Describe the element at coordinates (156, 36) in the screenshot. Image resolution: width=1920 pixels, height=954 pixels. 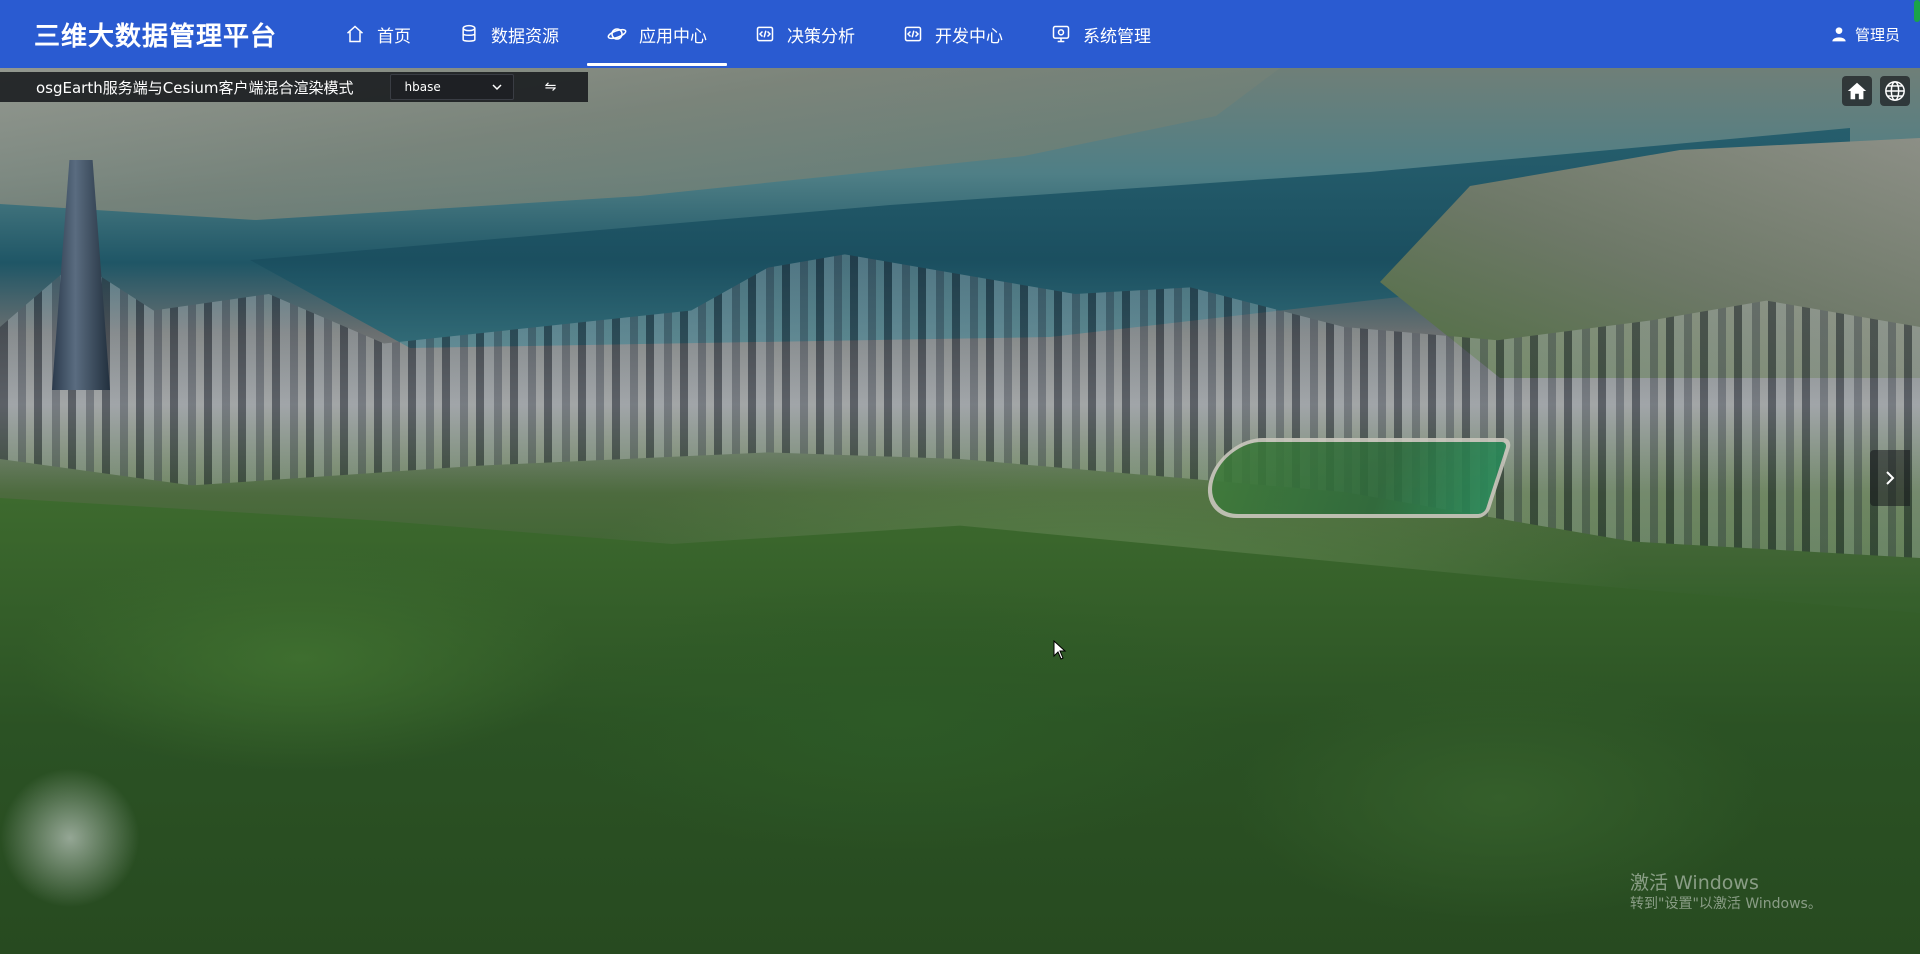
I see `app-title: 三维大数据管理平台` at that location.